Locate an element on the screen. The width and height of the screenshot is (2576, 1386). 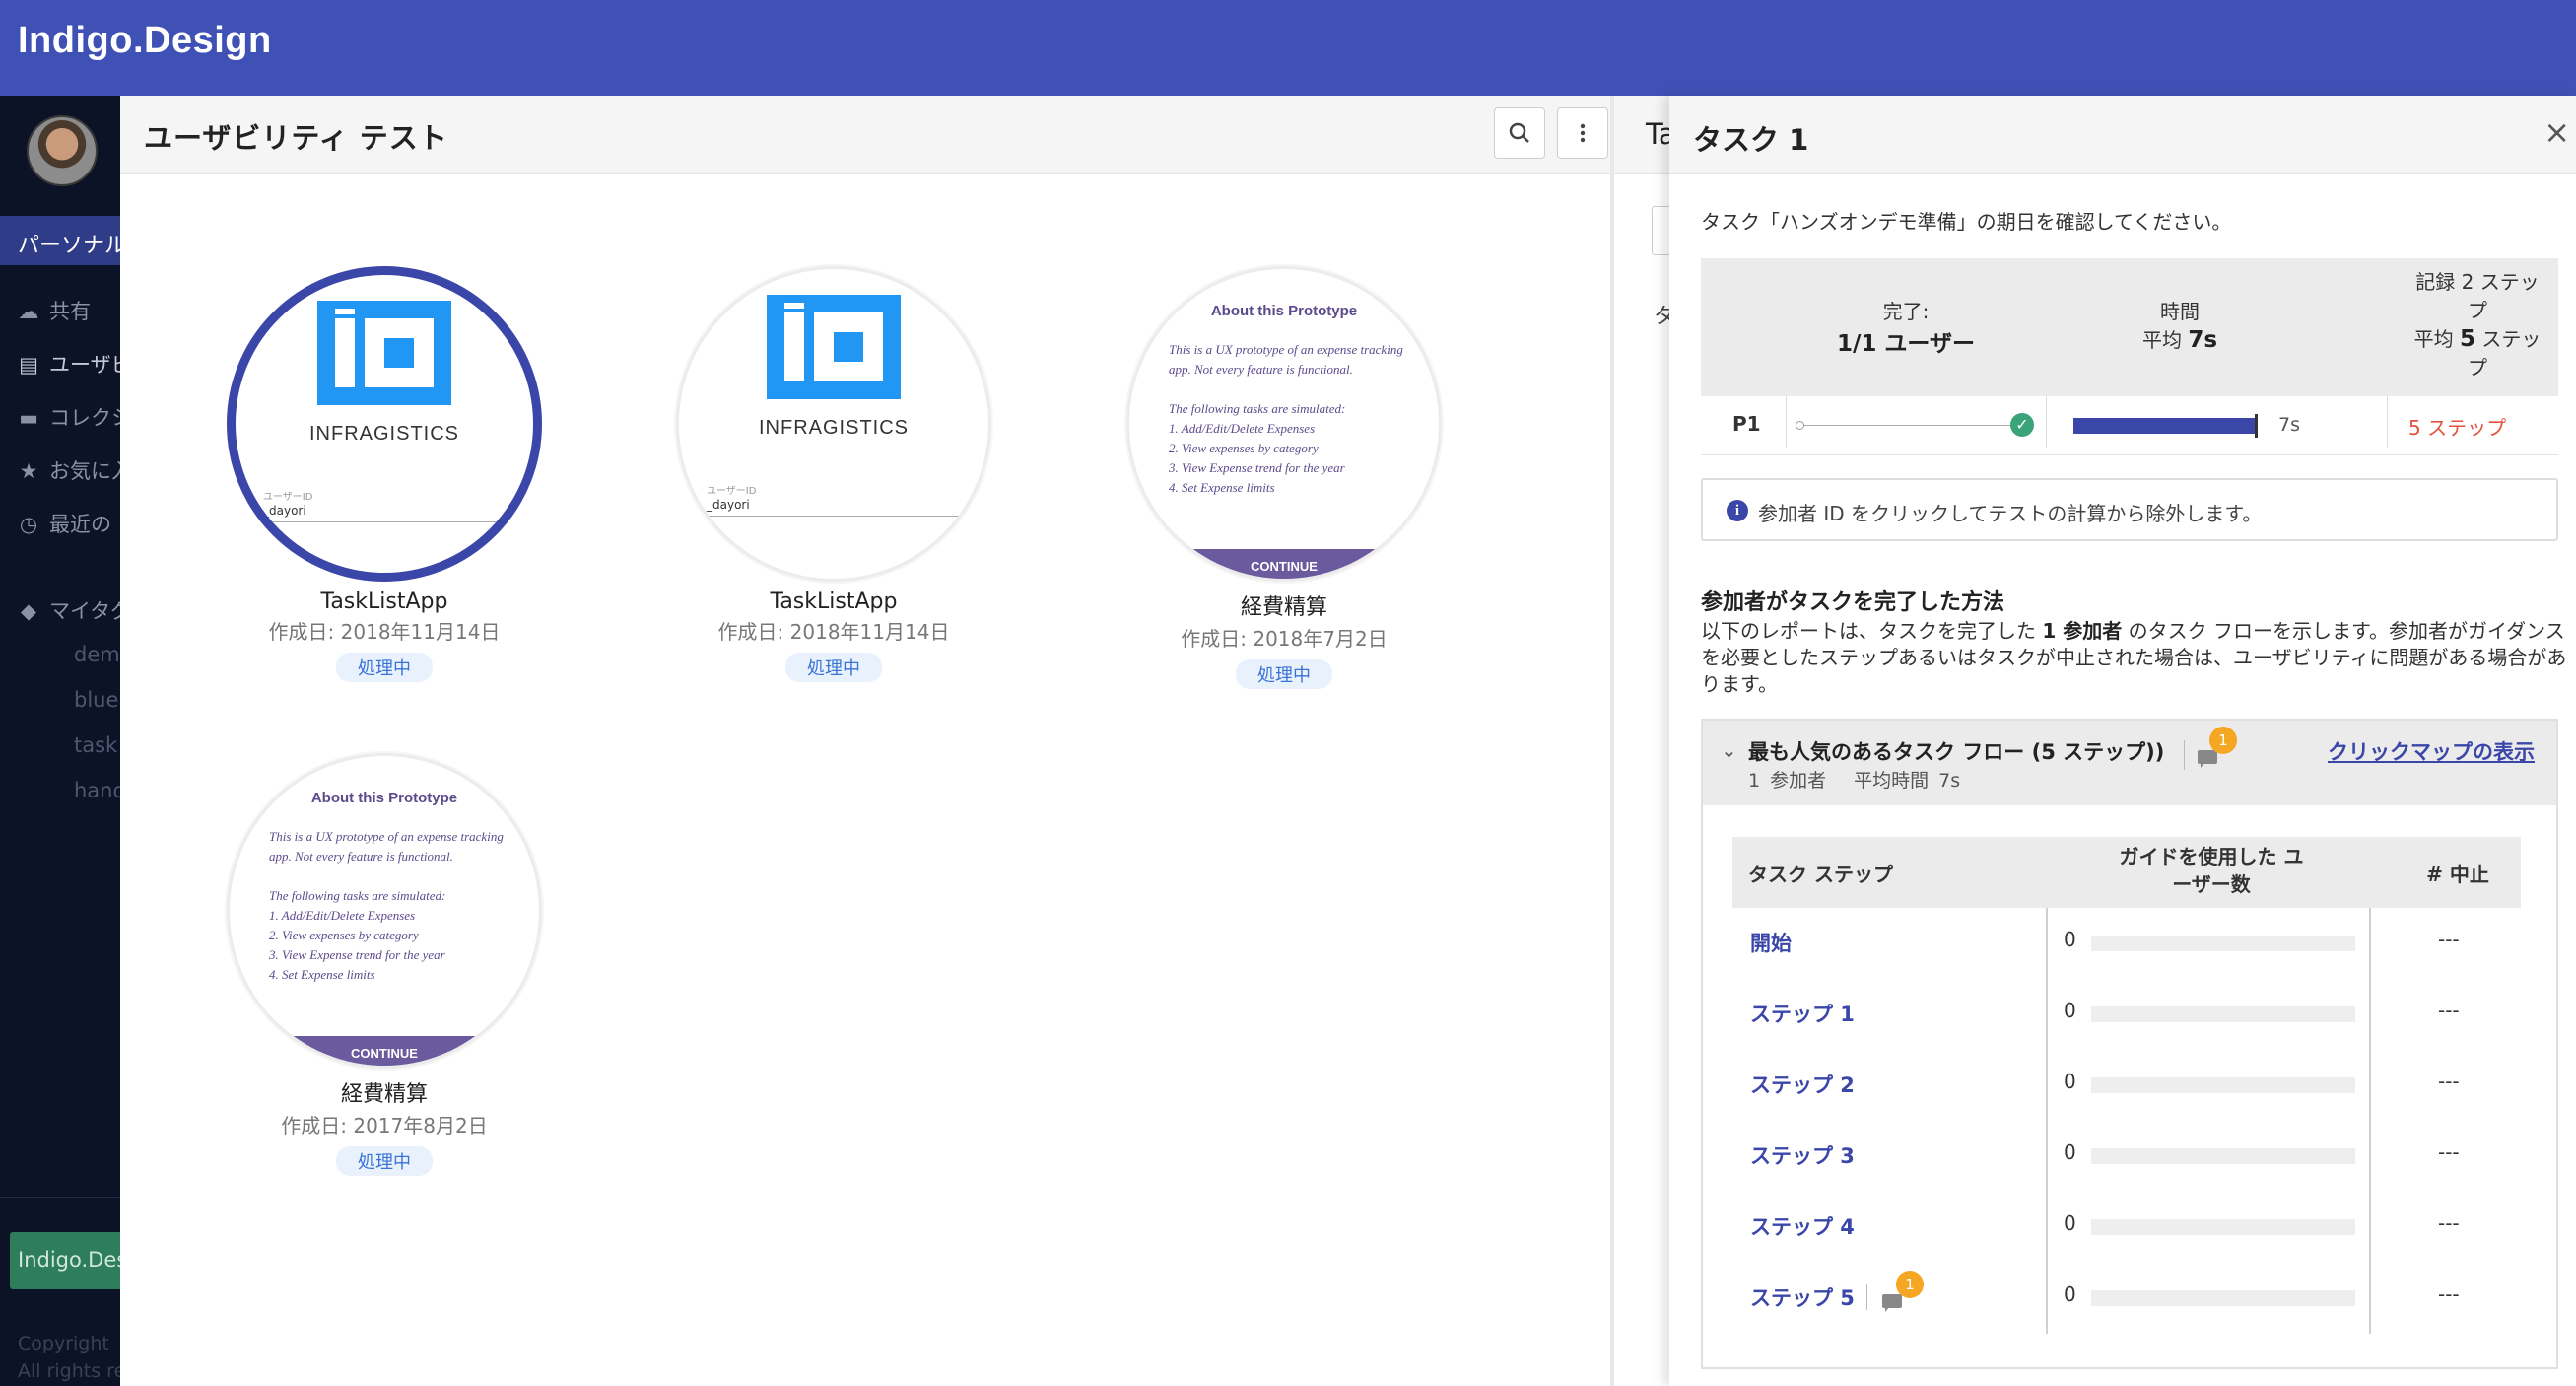
table-row: 開始 0 --- is located at coordinates (2126, 944).